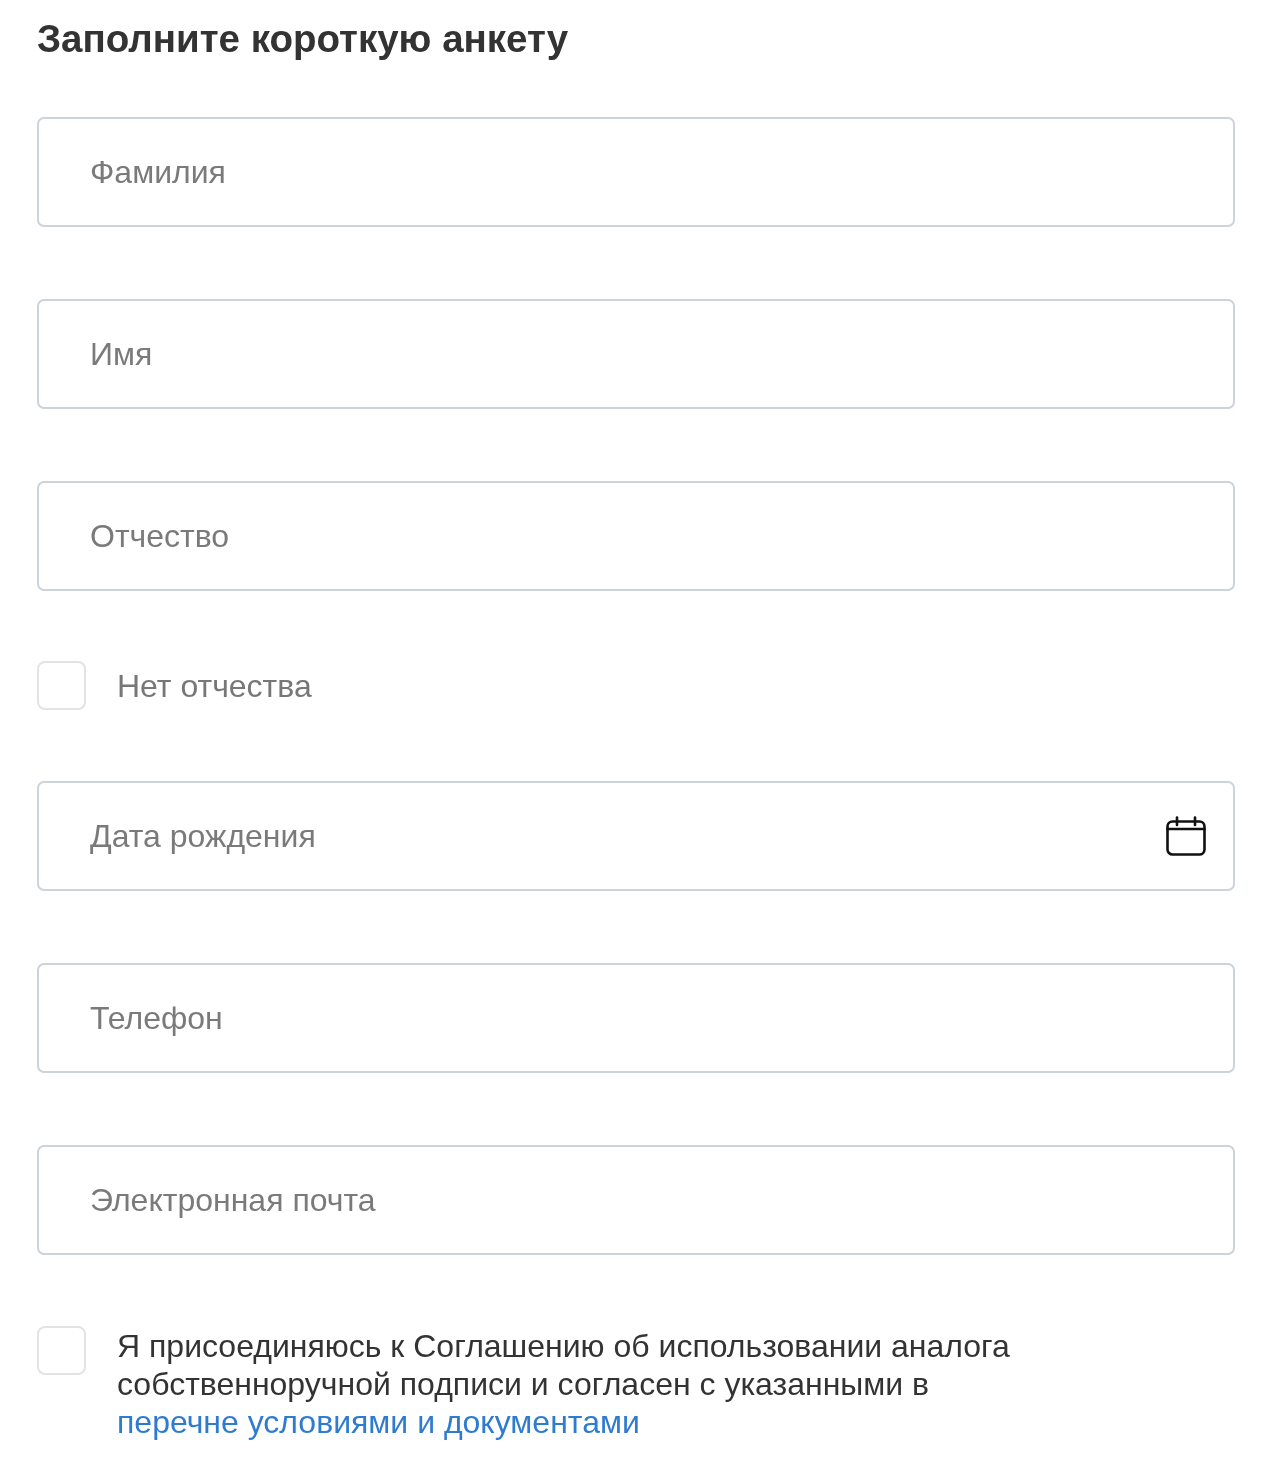 Image resolution: width=1276 pixels, height=1478 pixels. What do you see at coordinates (636, 354) in the screenshot?
I see `input-field: Имя` at bounding box center [636, 354].